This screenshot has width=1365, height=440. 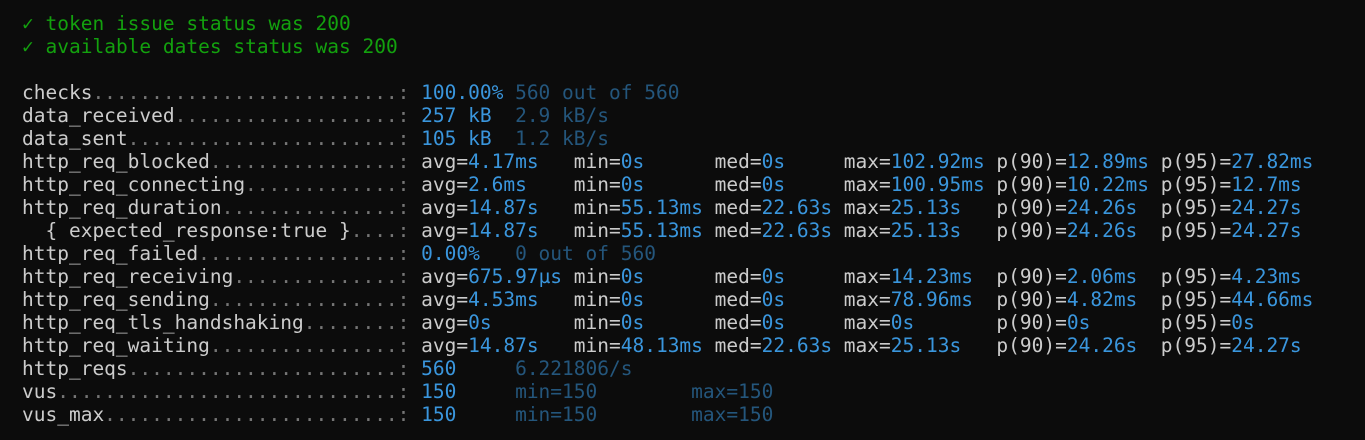 I want to click on stat-avg: avg=2.6ms, so click(x=474, y=184).